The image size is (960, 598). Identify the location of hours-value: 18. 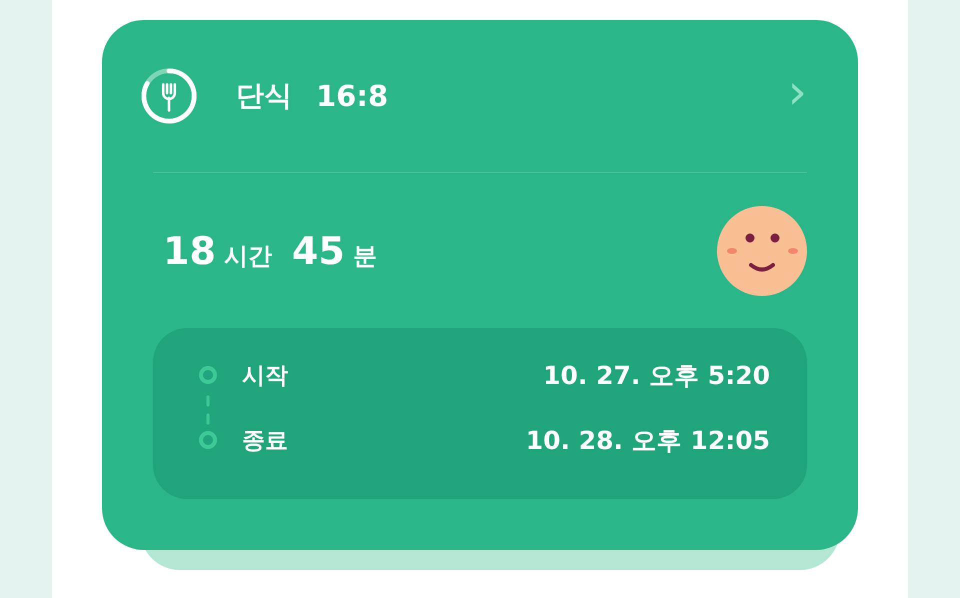
(189, 250).